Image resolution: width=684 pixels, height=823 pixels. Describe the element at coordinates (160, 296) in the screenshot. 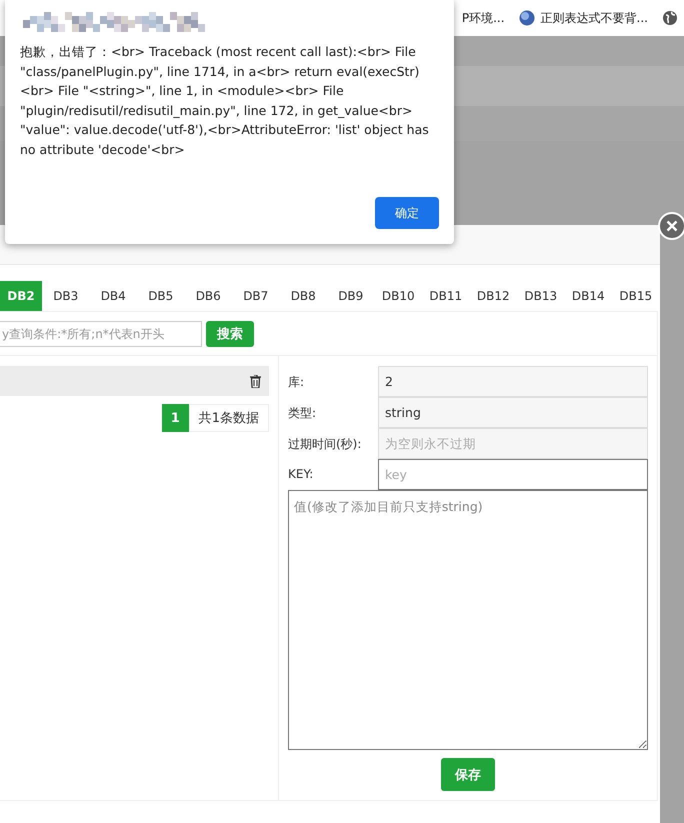

I see `db-tab: DB5` at that location.